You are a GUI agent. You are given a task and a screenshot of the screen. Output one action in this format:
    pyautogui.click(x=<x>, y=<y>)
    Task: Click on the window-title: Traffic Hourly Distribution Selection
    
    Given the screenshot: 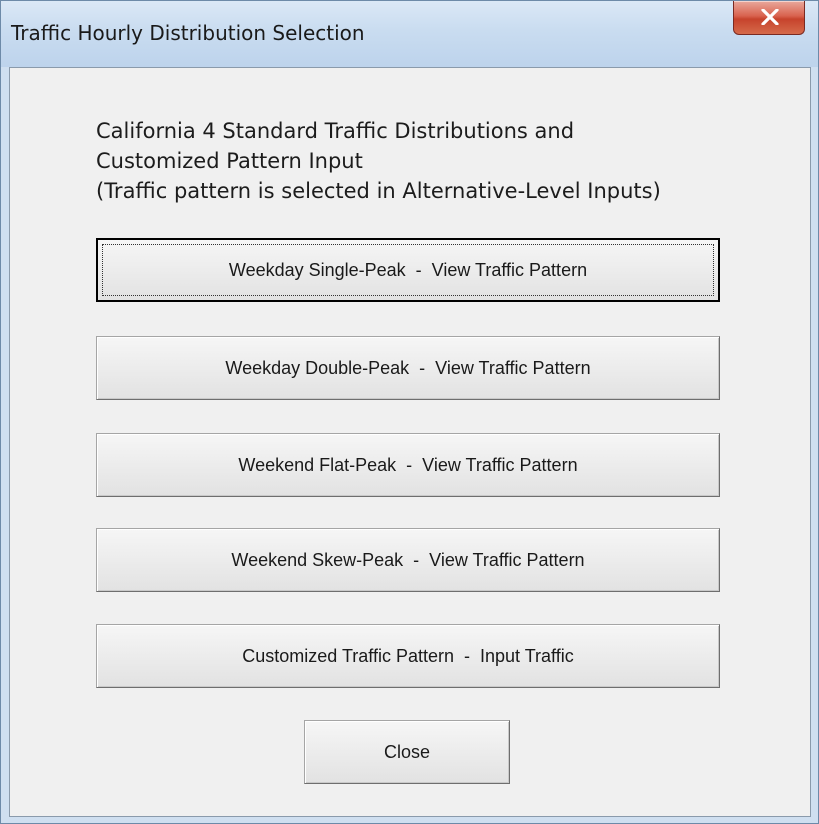 What is the action you would take?
    pyautogui.click(x=188, y=33)
    